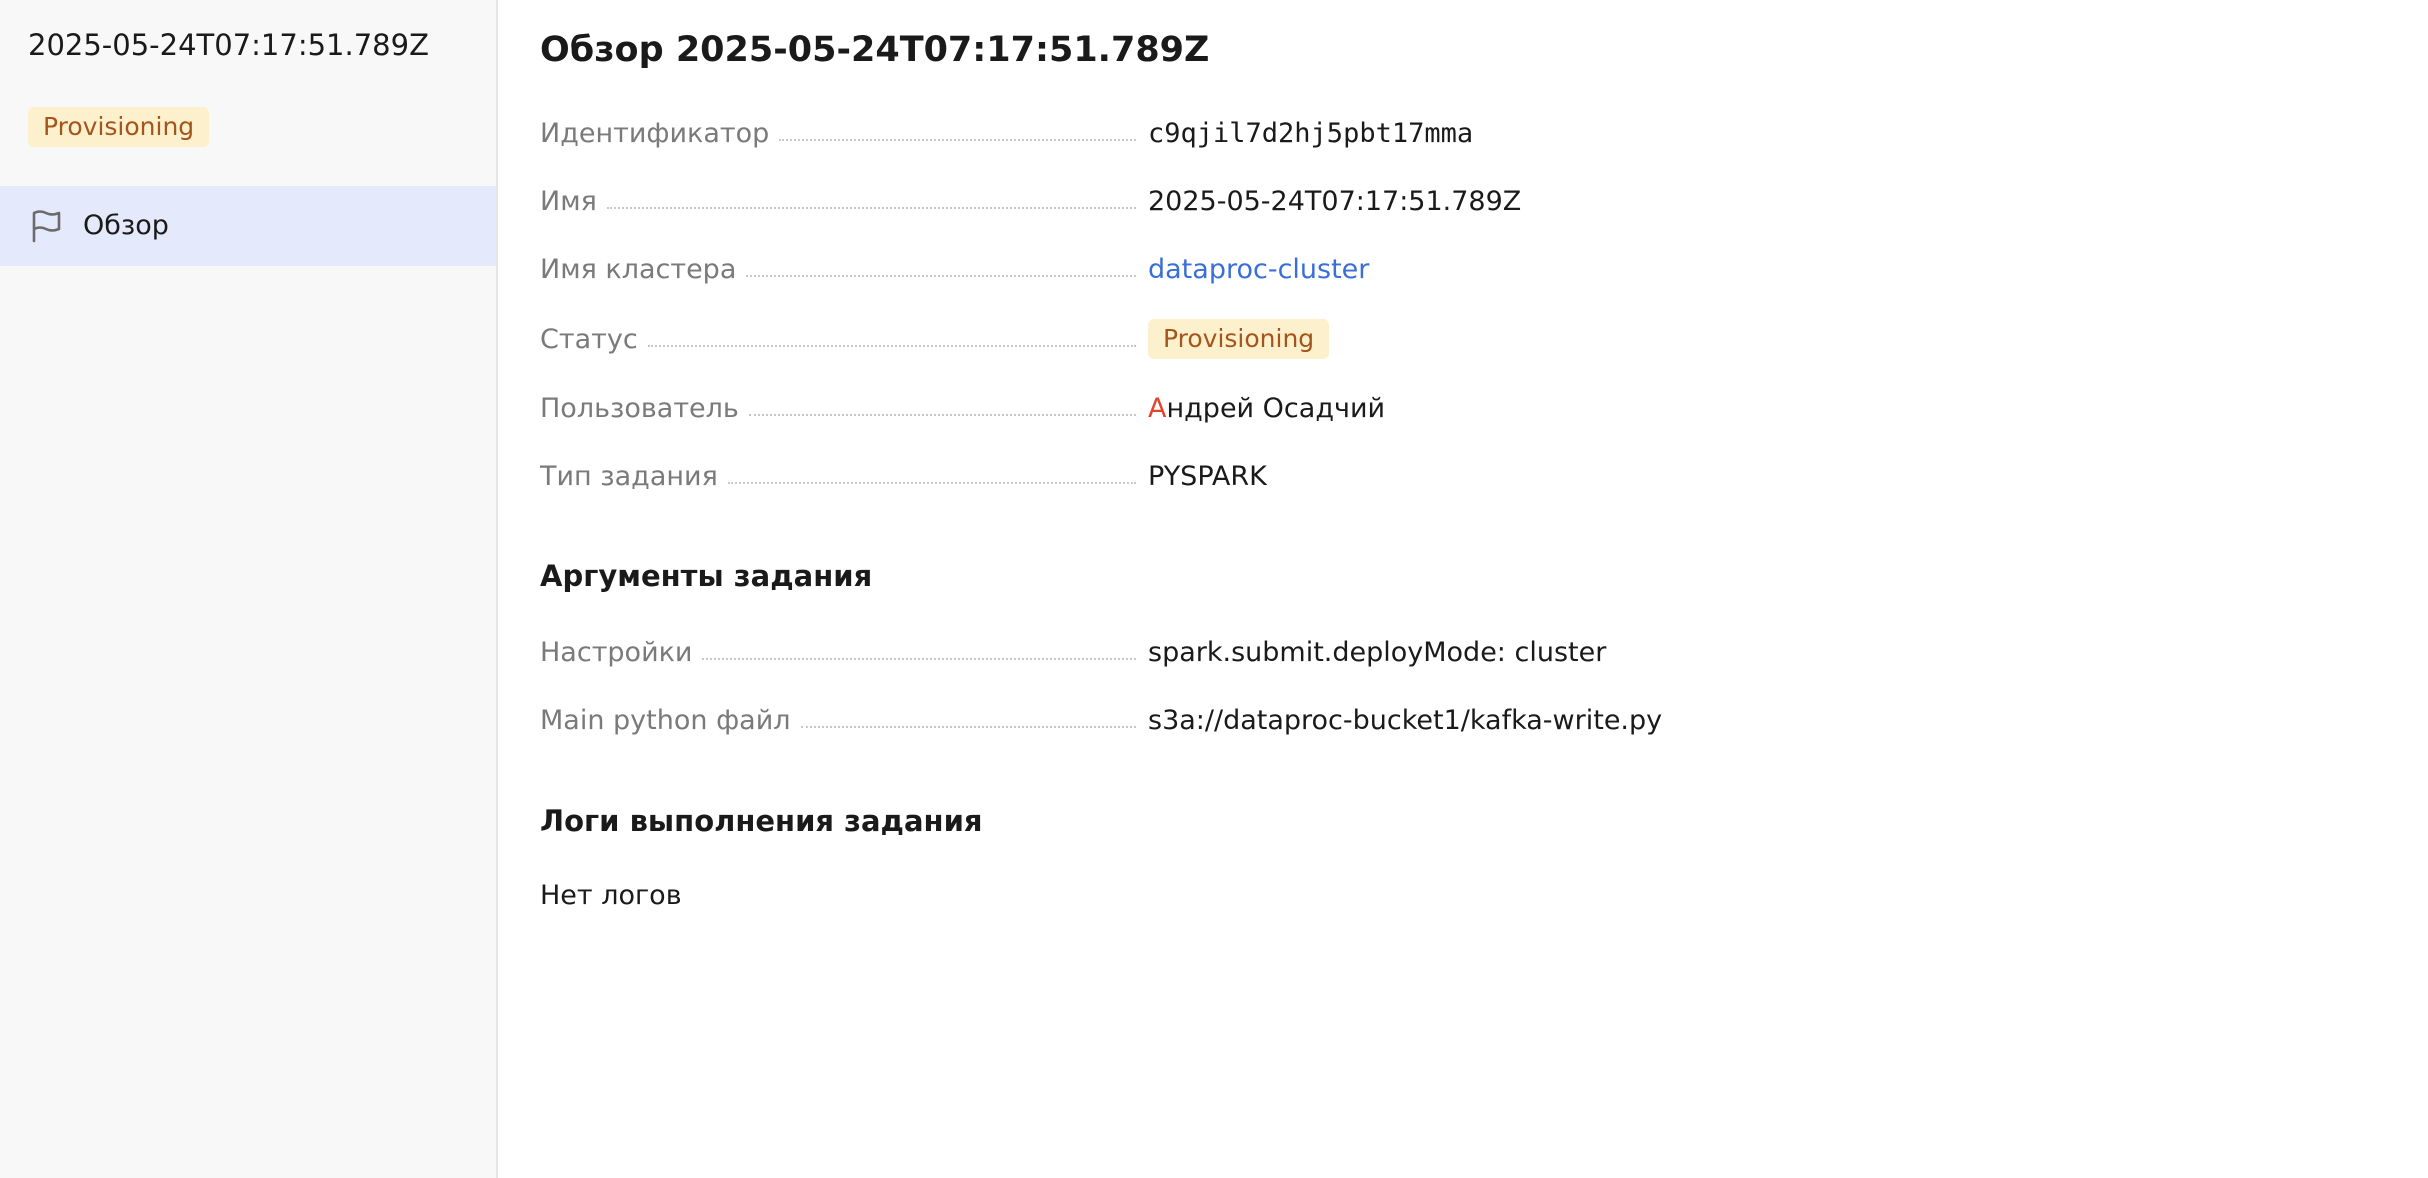 This screenshot has height=1178, width=2428. What do you see at coordinates (706, 576) in the screenshot?
I see `args-section-title: Аргументы задания` at bounding box center [706, 576].